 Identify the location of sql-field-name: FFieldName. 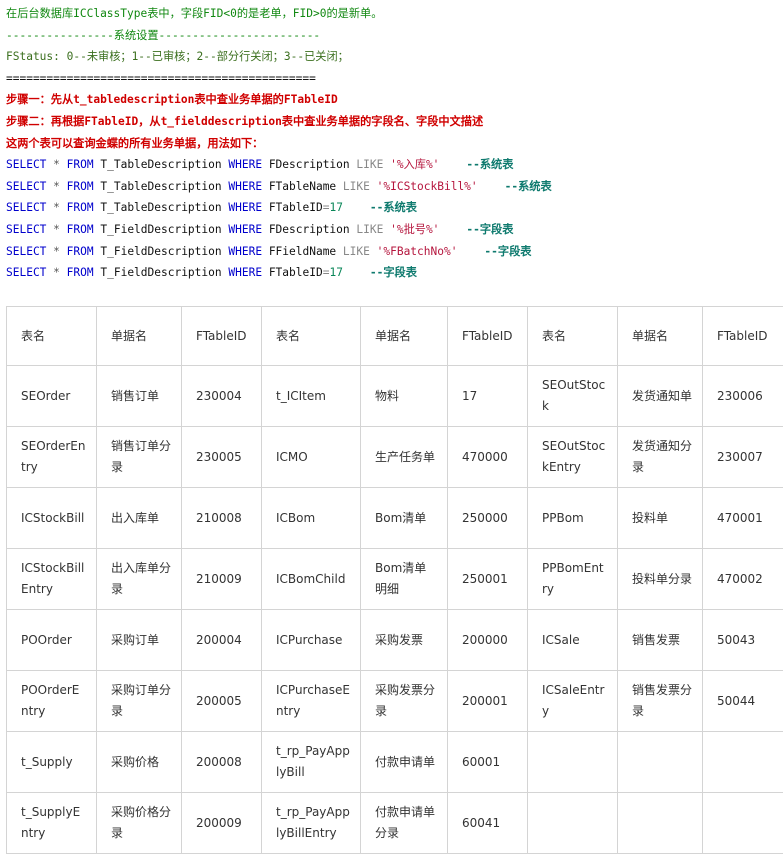
(302, 251).